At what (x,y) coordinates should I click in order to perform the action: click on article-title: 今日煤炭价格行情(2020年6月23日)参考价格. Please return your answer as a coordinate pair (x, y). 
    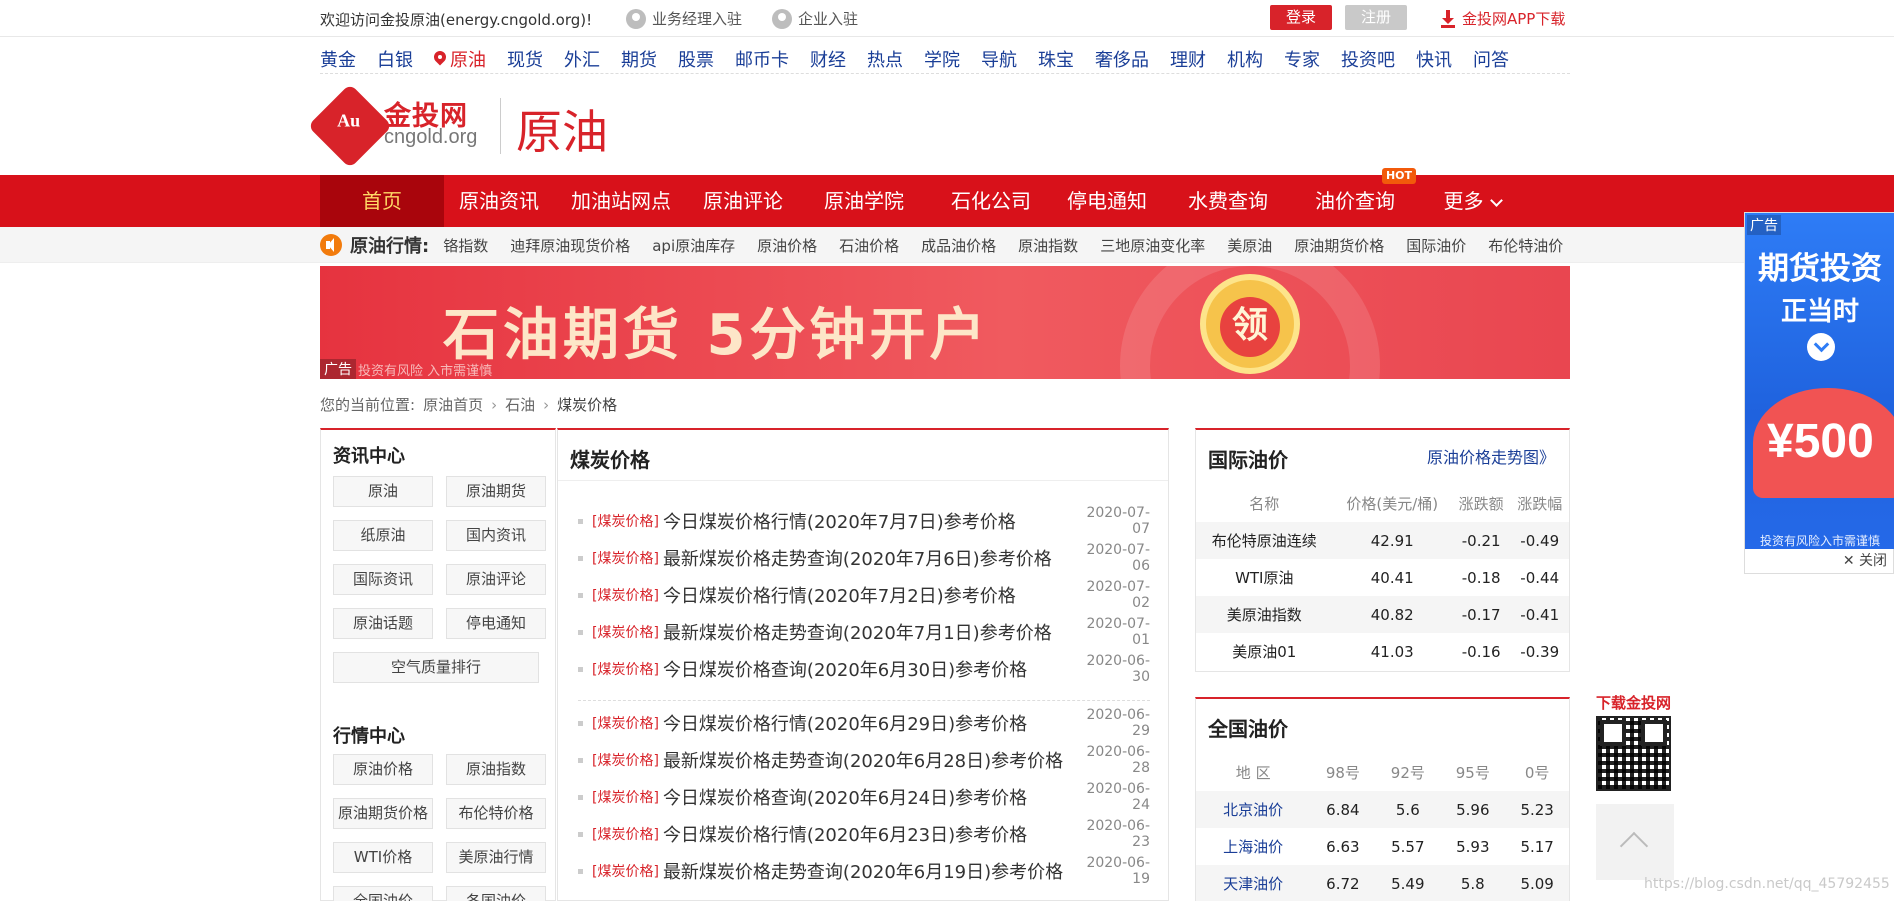
    Looking at the image, I should click on (866, 834).